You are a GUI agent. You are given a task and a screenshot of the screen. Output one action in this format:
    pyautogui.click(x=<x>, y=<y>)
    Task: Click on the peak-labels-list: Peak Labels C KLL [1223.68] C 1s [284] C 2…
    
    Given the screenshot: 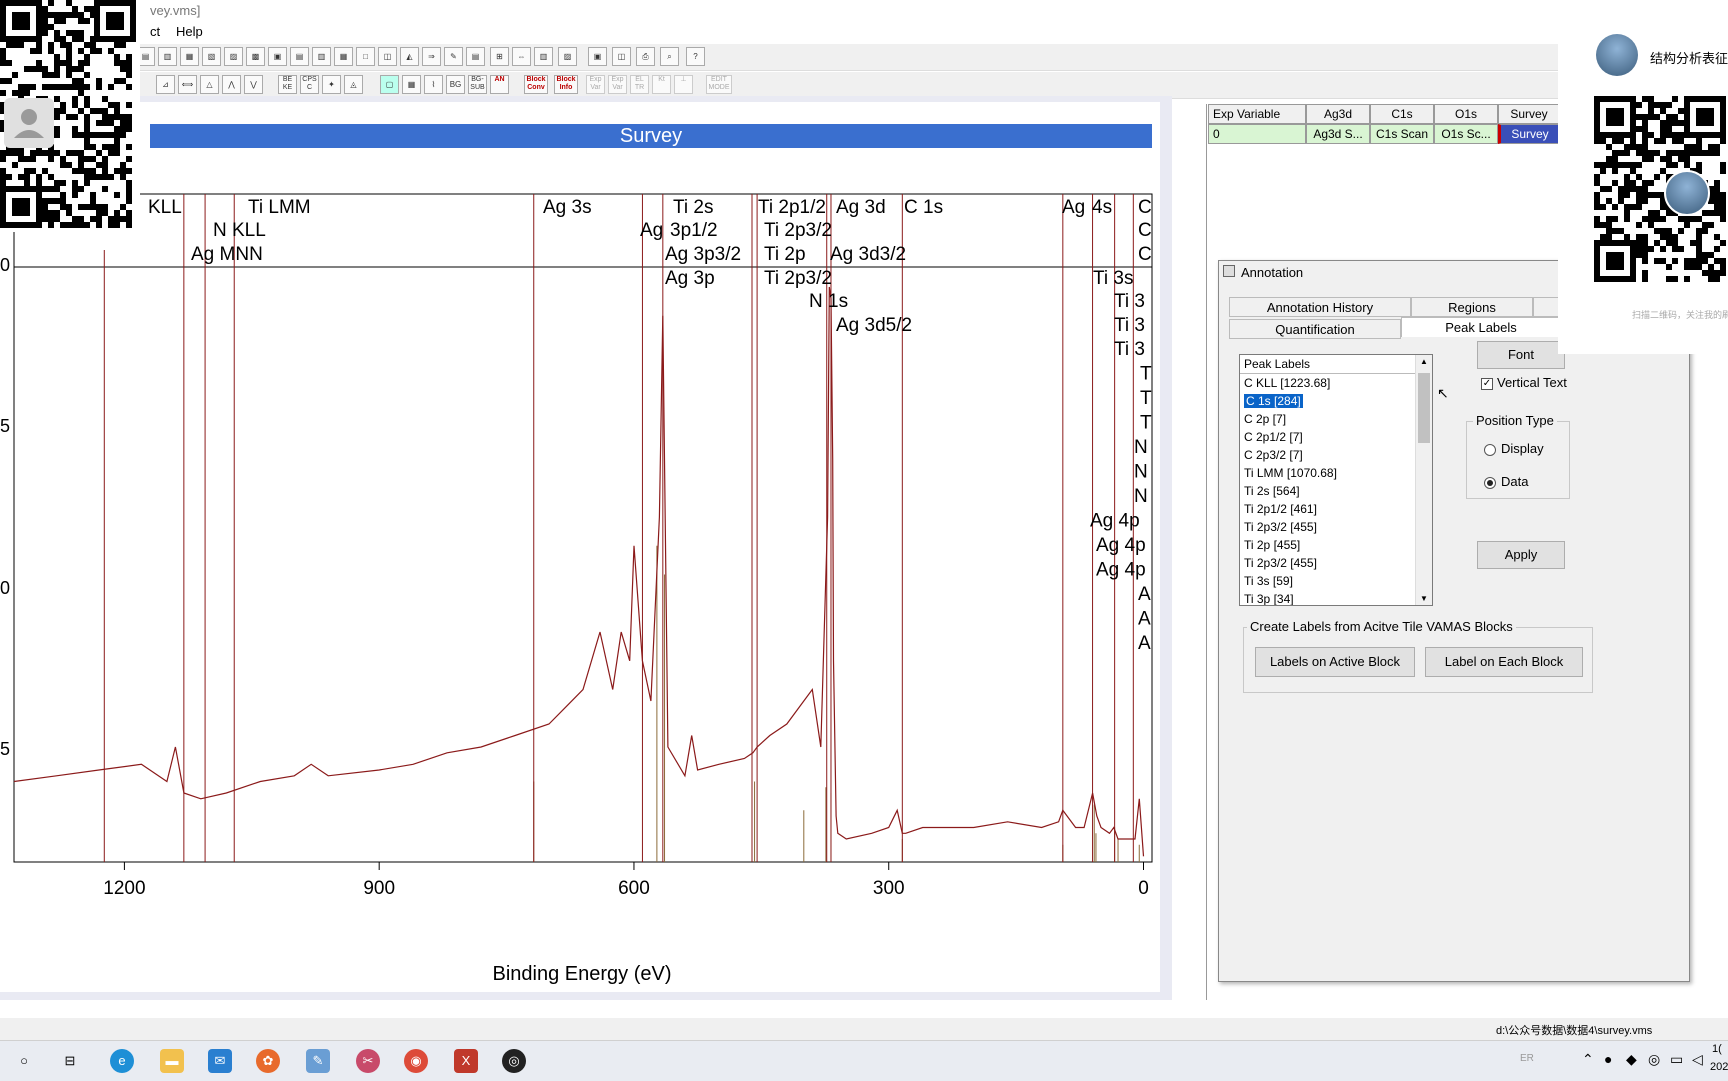 What is the action you would take?
    pyautogui.click(x=1336, y=480)
    